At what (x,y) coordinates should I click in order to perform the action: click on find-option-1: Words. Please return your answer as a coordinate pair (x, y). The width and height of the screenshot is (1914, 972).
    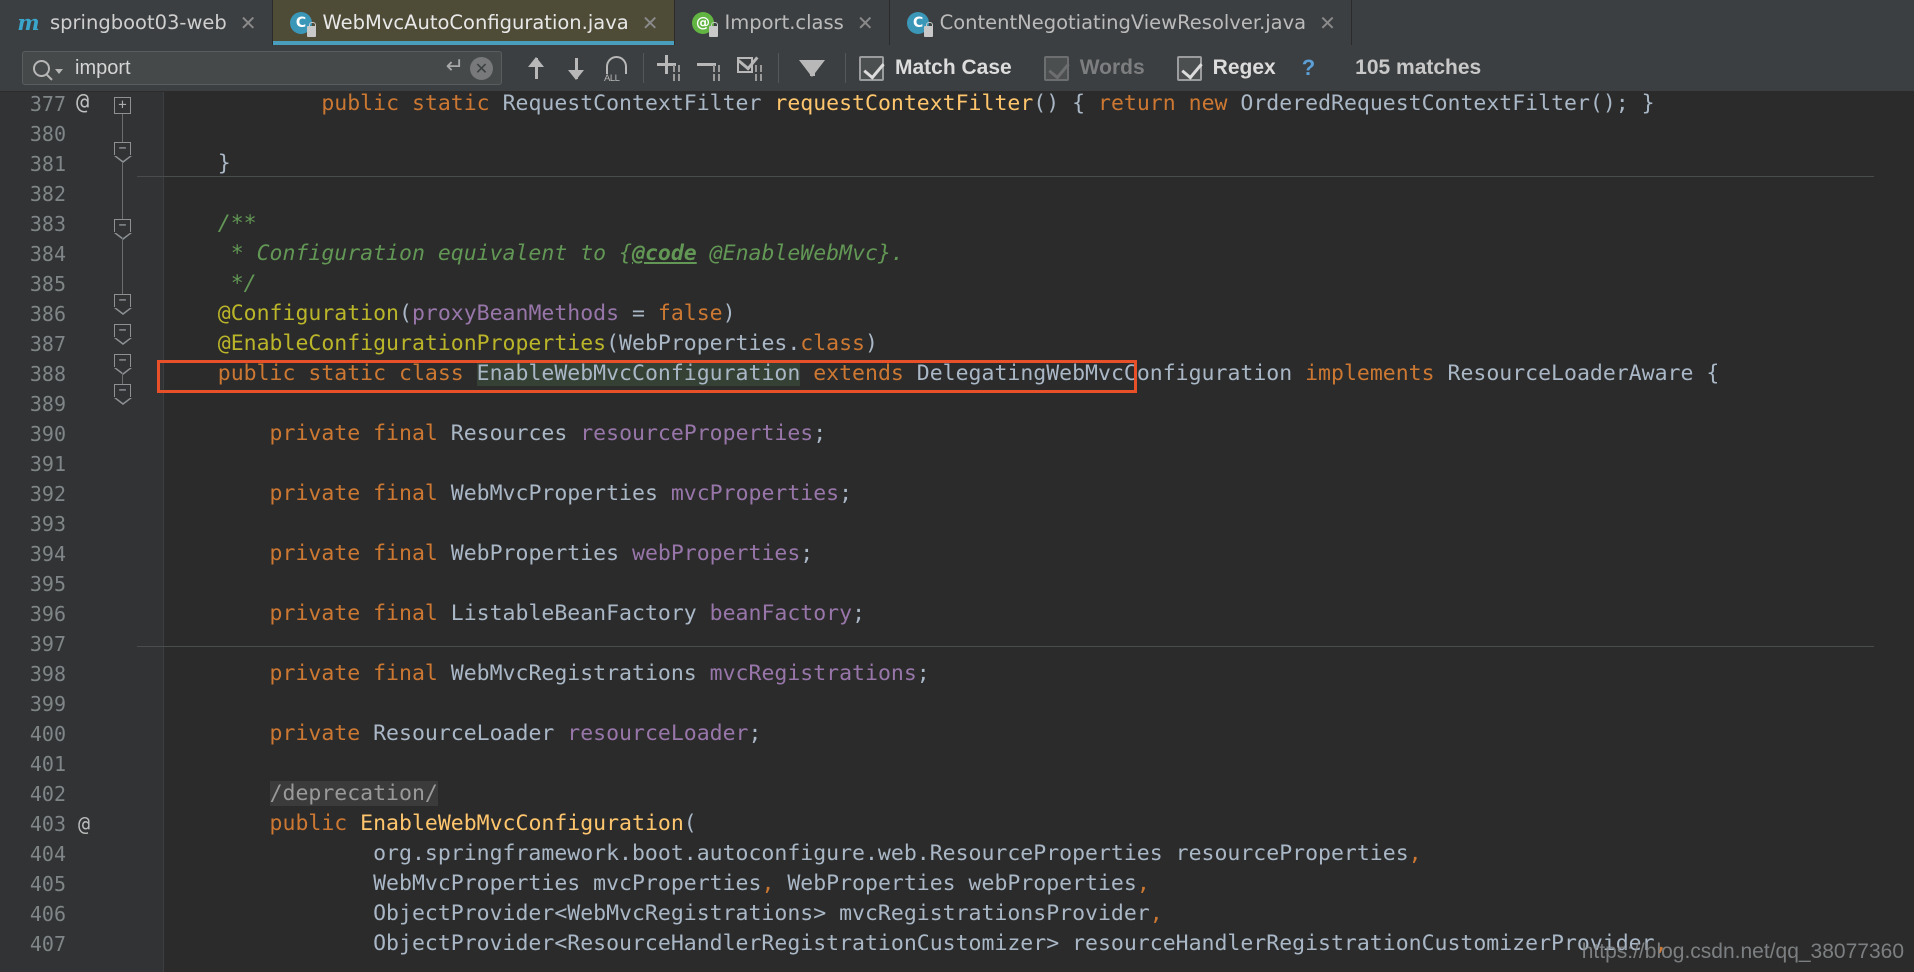
    Looking at the image, I should click on (1105, 68).